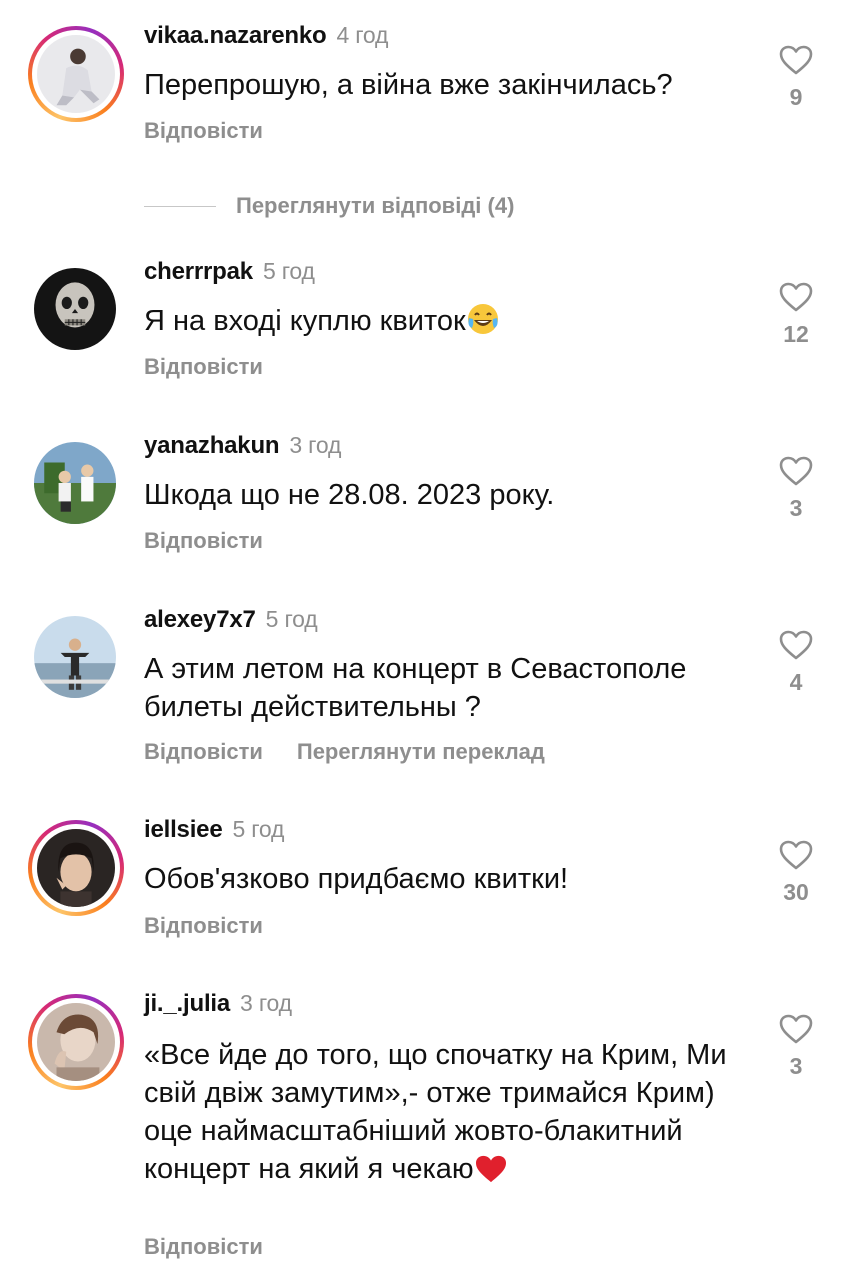  Describe the element at coordinates (229, 272) in the screenshot. I see `username: cherrrpak 5 год` at that location.